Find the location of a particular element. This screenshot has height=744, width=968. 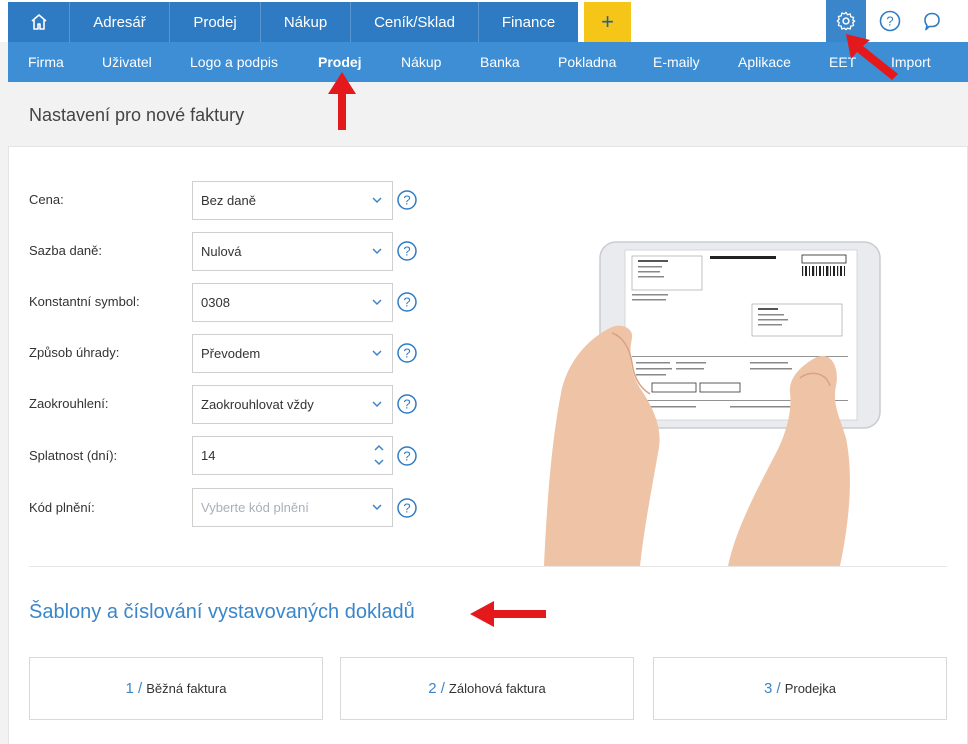

subnav-pokladna: Pokladna is located at coordinates (587, 62).